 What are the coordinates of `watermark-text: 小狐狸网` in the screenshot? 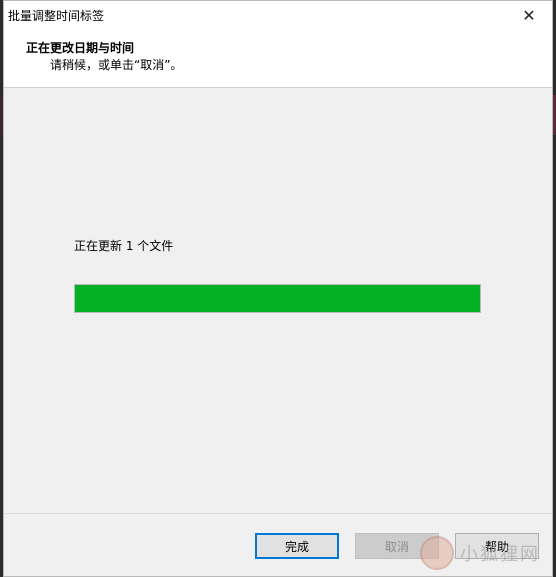 It's located at (500, 554).